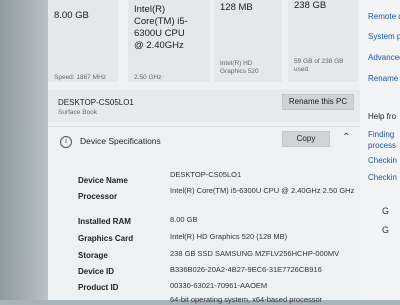 The image size is (400, 305). Describe the element at coordinates (184, 219) in the screenshot. I see `spec-value-installed-ram: 8.00 GB` at that location.